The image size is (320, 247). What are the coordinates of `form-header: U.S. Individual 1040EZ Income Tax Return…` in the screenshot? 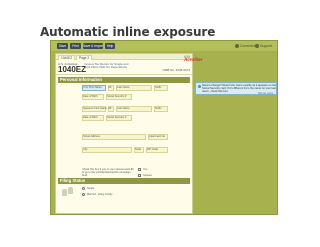 It's located at (124, 68).